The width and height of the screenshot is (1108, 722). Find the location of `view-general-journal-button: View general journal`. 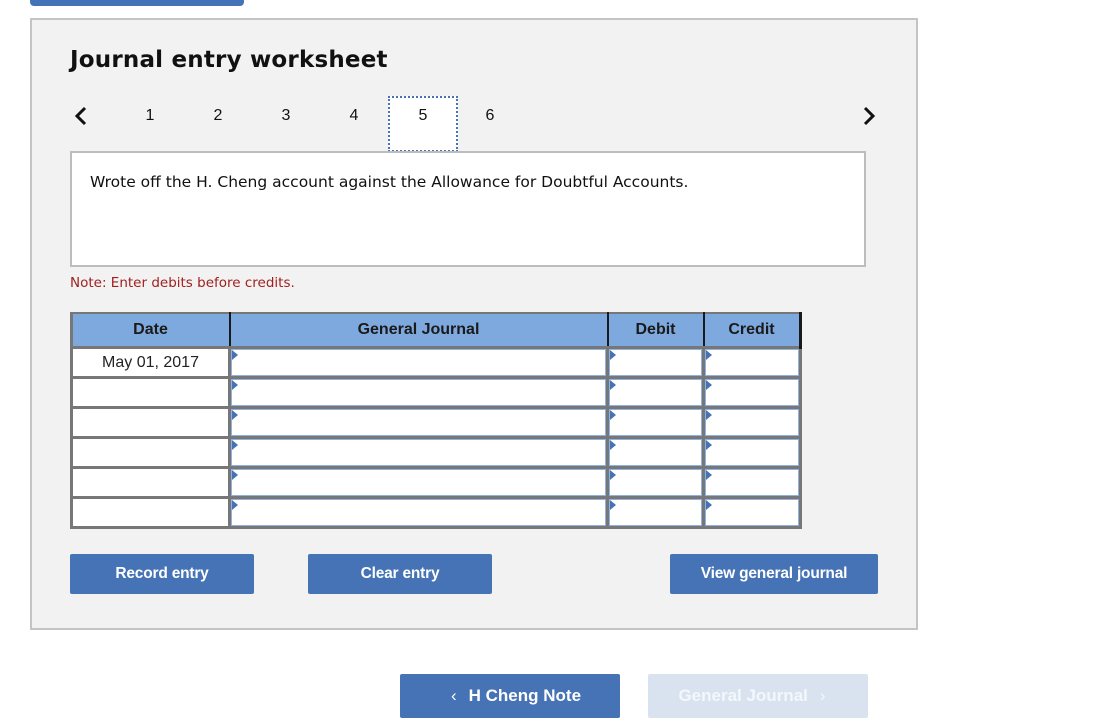

view-general-journal-button: View general journal is located at coordinates (774, 574).